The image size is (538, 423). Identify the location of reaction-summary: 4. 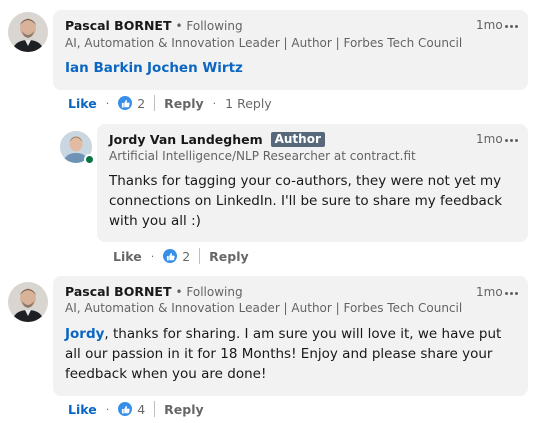
(131, 409).